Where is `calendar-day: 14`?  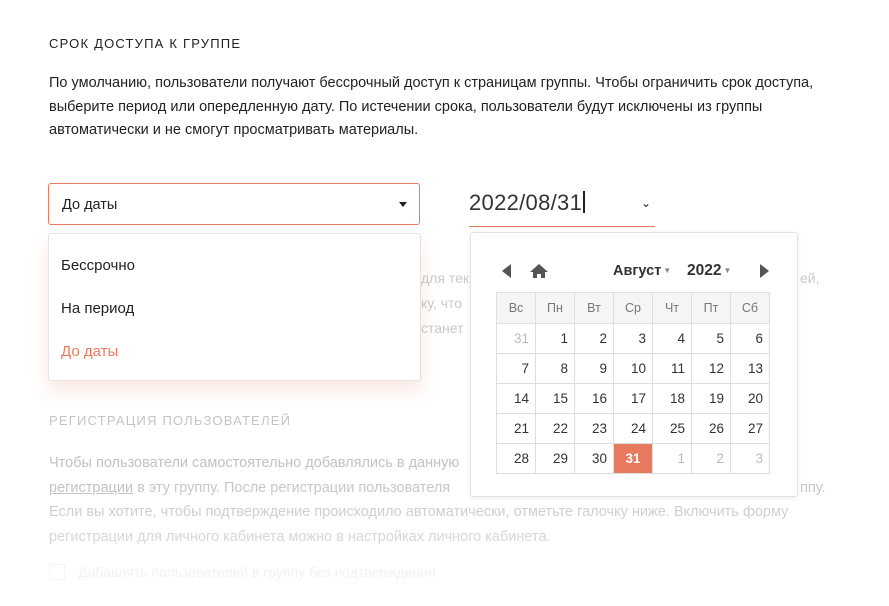
calendar-day: 14 is located at coordinates (516, 398).